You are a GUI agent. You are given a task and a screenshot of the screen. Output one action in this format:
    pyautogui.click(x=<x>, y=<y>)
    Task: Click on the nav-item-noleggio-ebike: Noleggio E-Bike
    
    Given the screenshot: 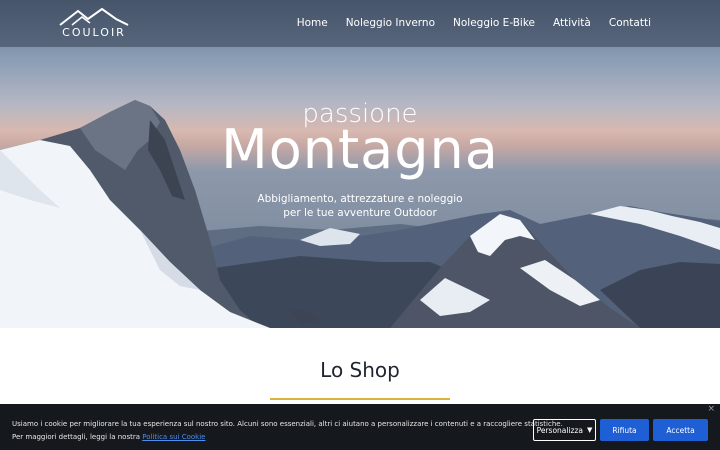 What is the action you would take?
    pyautogui.click(x=494, y=23)
    